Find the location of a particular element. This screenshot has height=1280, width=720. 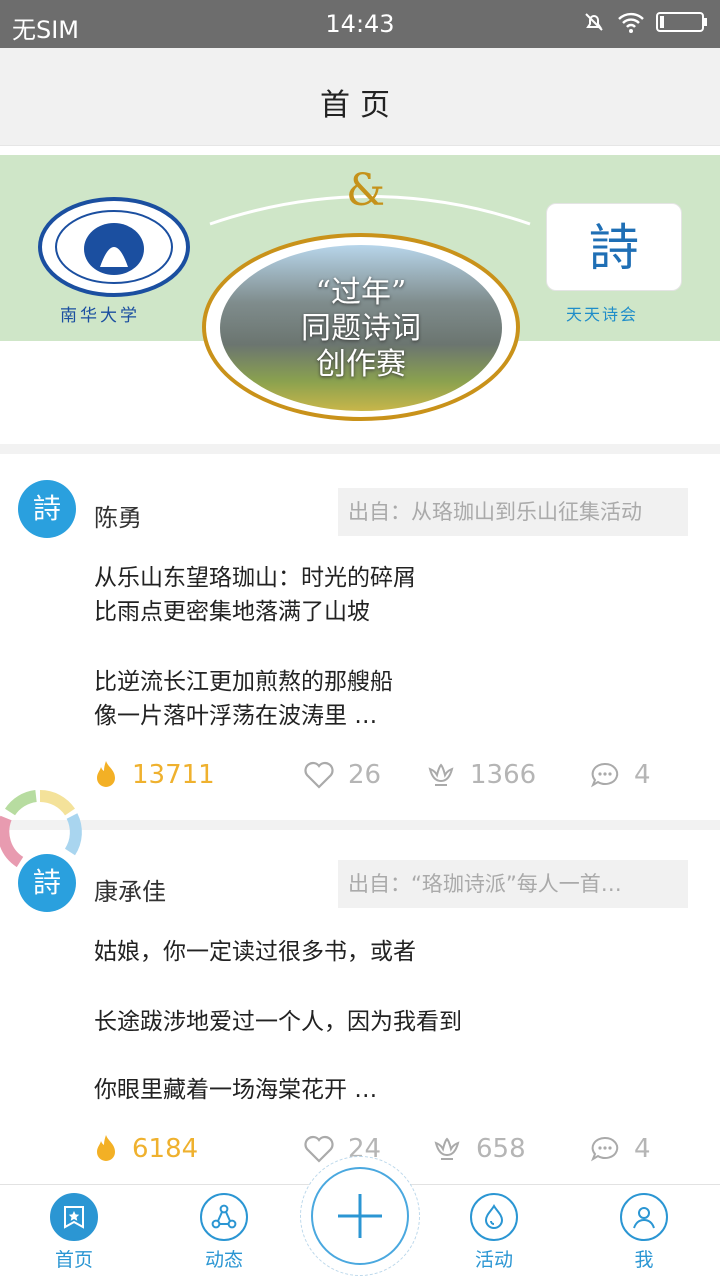

nav-bar: 首页 is located at coordinates (360, 97).